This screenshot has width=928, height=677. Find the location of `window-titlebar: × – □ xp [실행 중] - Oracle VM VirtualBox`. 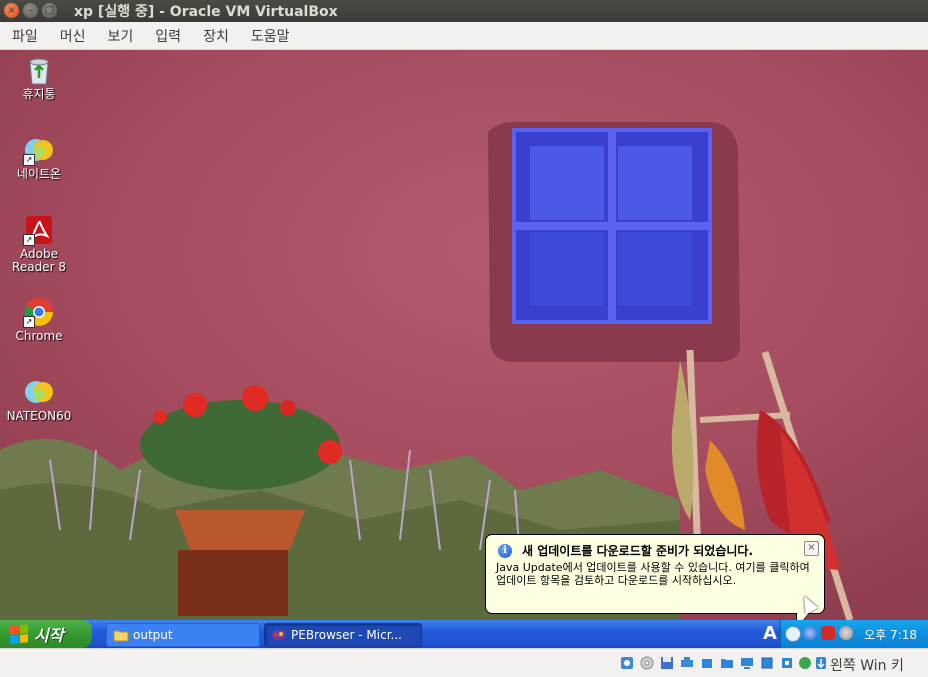

window-titlebar: × – □ xp [실행 중] - Oracle VM VirtualBox is located at coordinates (464, 11).